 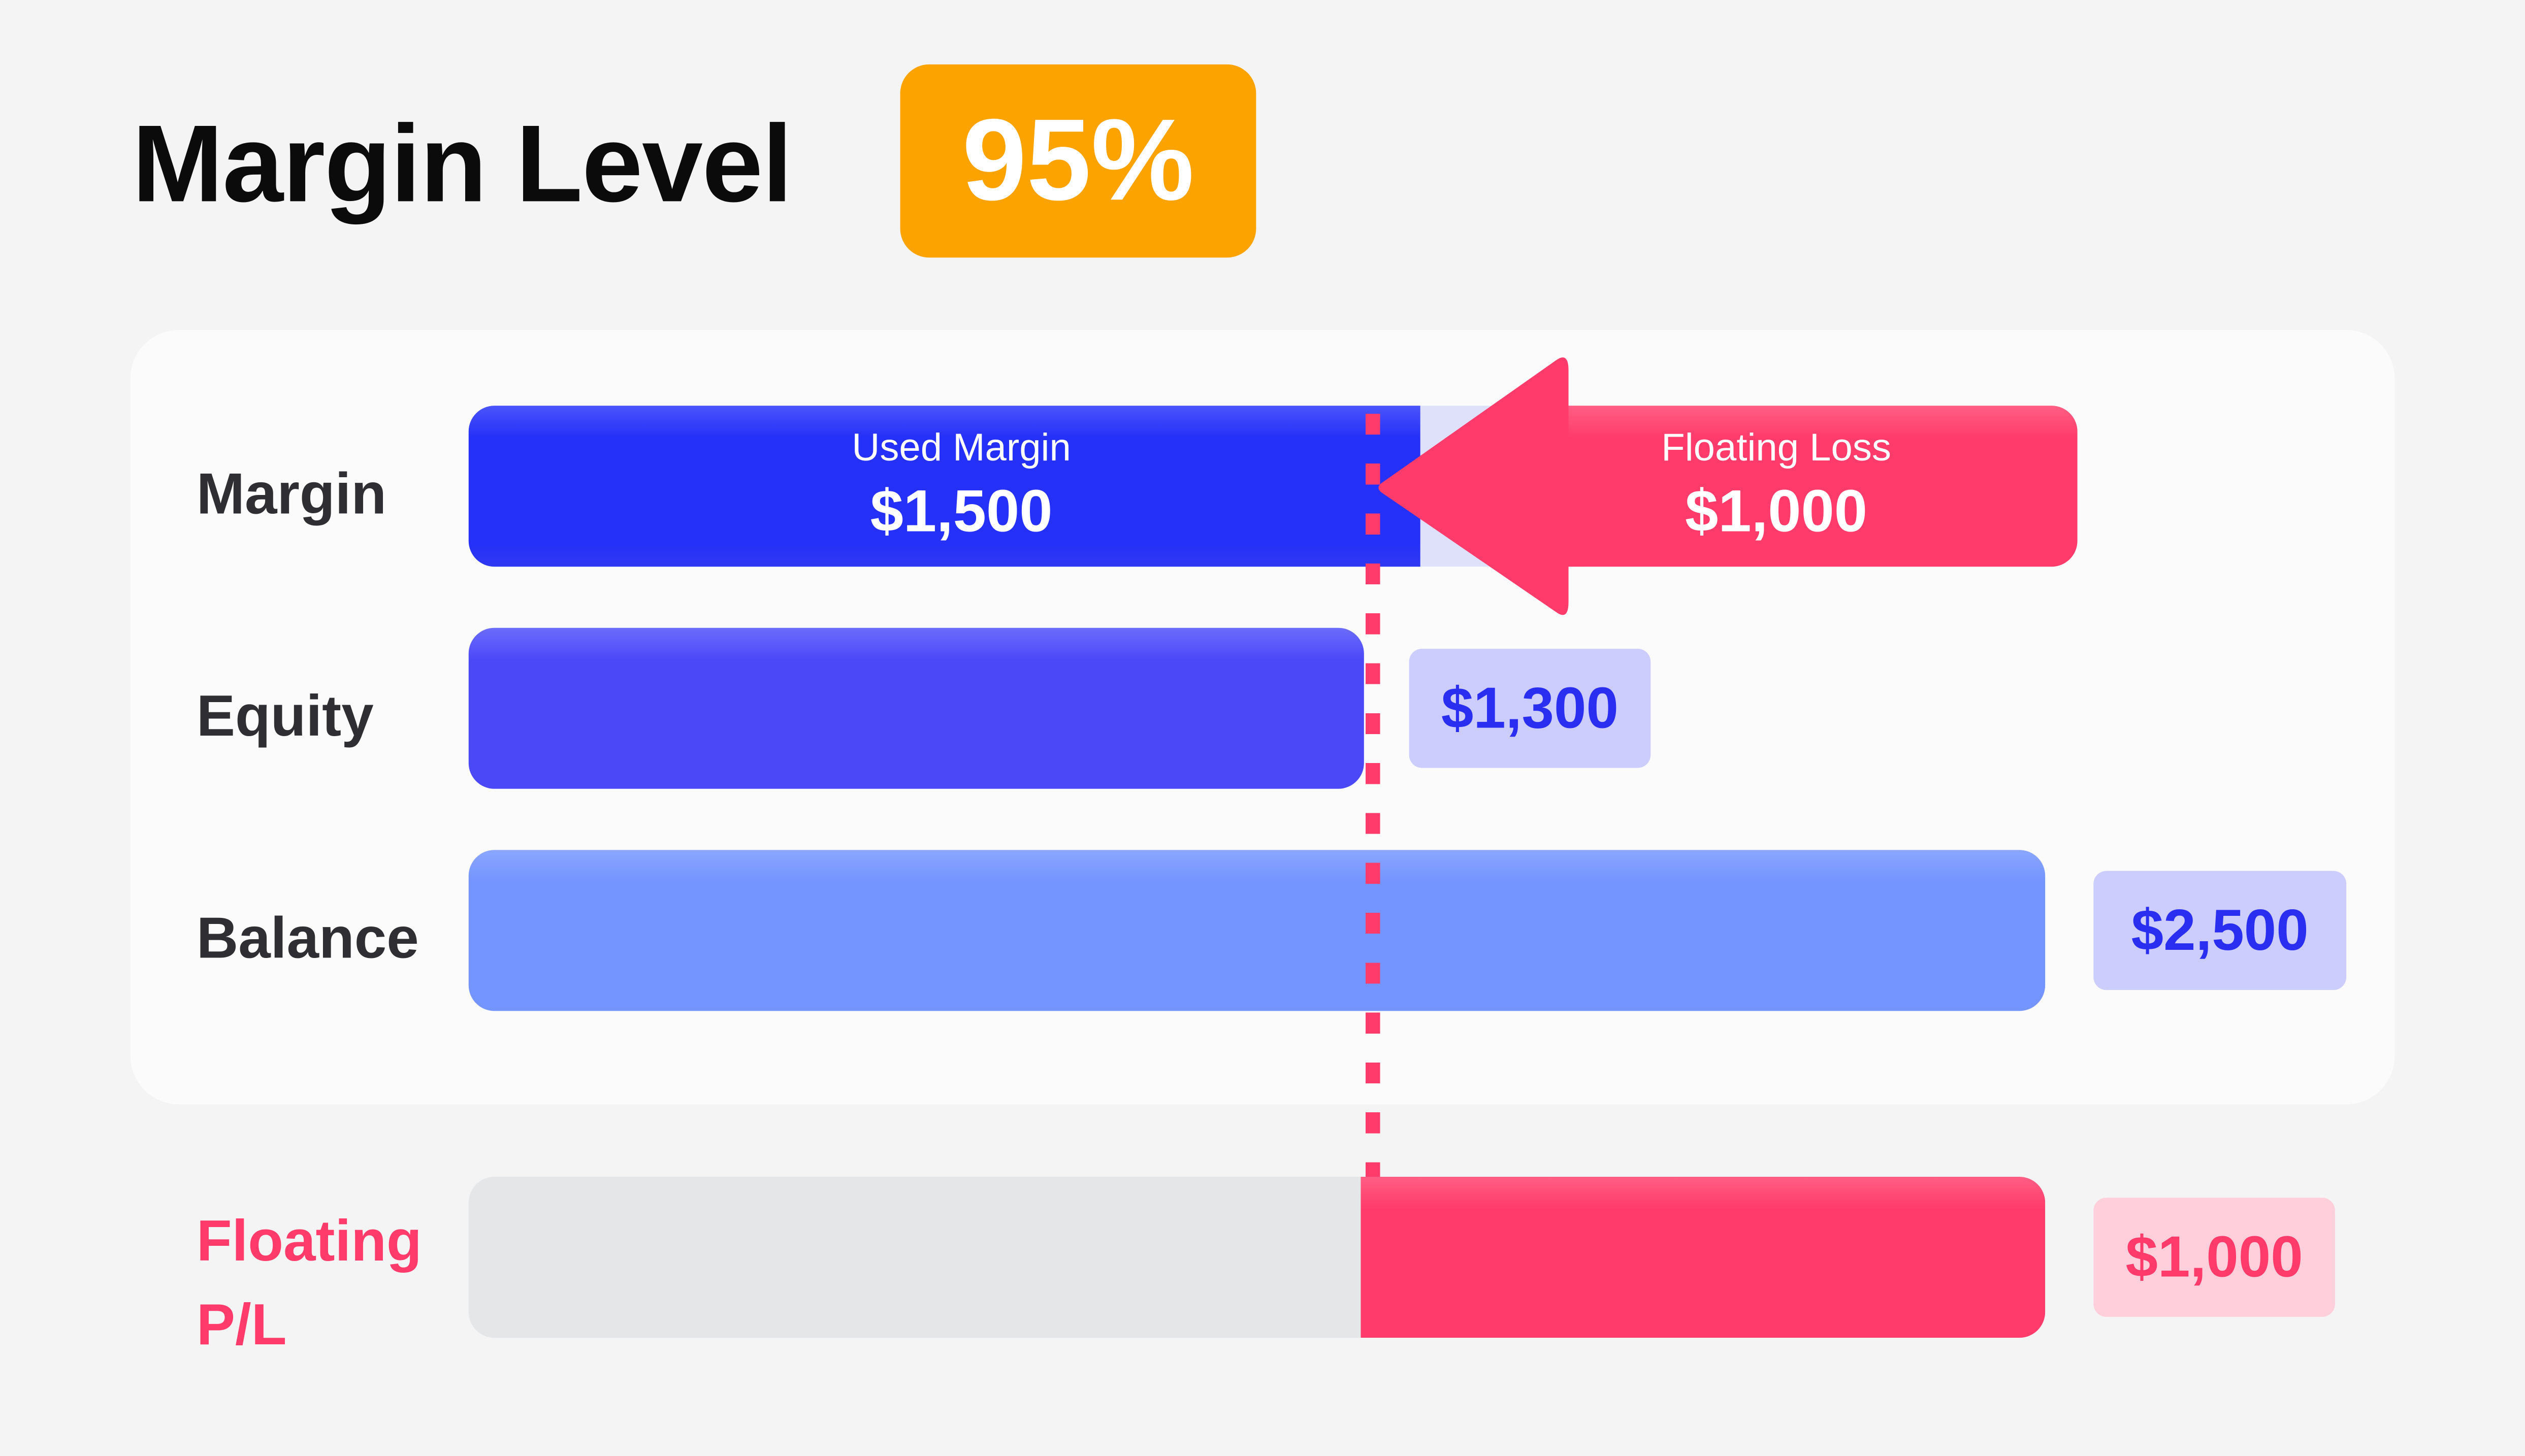 I want to click on balance-value: $2,500, so click(x=2220, y=931).